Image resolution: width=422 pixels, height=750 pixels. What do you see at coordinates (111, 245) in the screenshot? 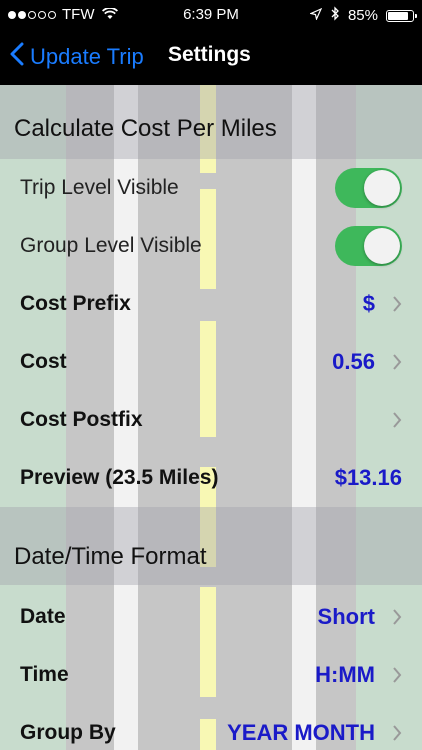
I see `row-label: Group Level Visible` at bounding box center [111, 245].